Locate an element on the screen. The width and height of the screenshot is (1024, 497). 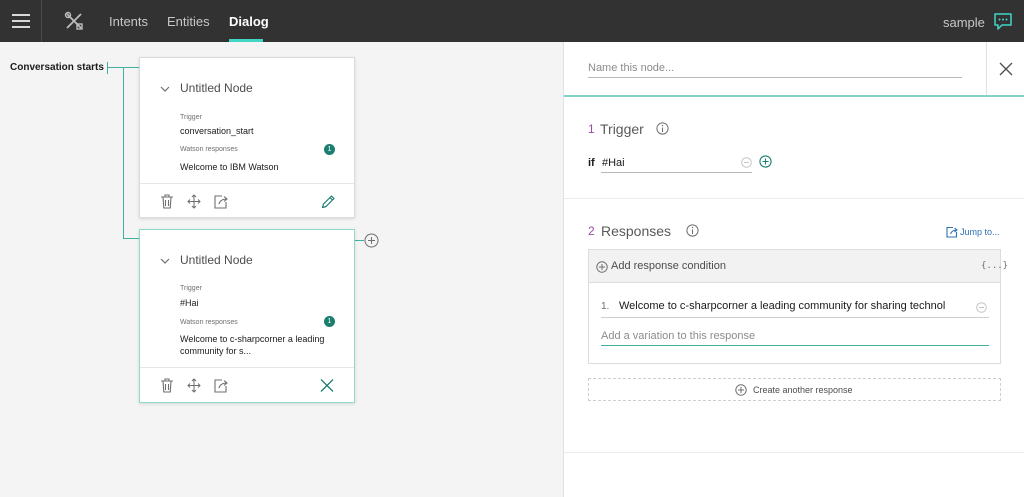
trigger-value: #Hai is located at coordinates (189, 303).